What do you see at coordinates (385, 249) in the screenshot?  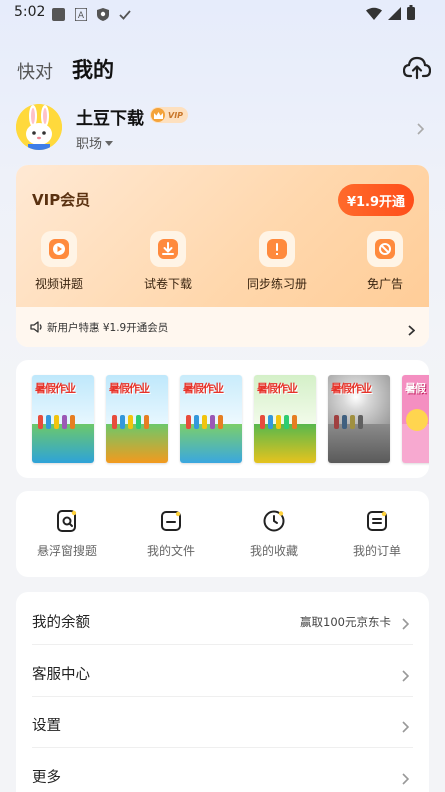 I see `no-ads-icon` at bounding box center [385, 249].